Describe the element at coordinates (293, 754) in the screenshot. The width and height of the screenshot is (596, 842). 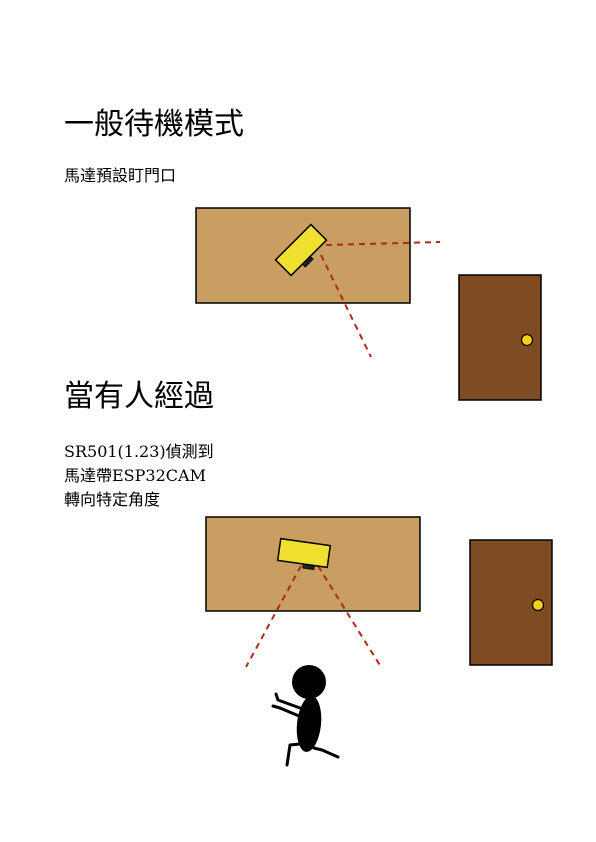
I see `person-leg-back` at that location.